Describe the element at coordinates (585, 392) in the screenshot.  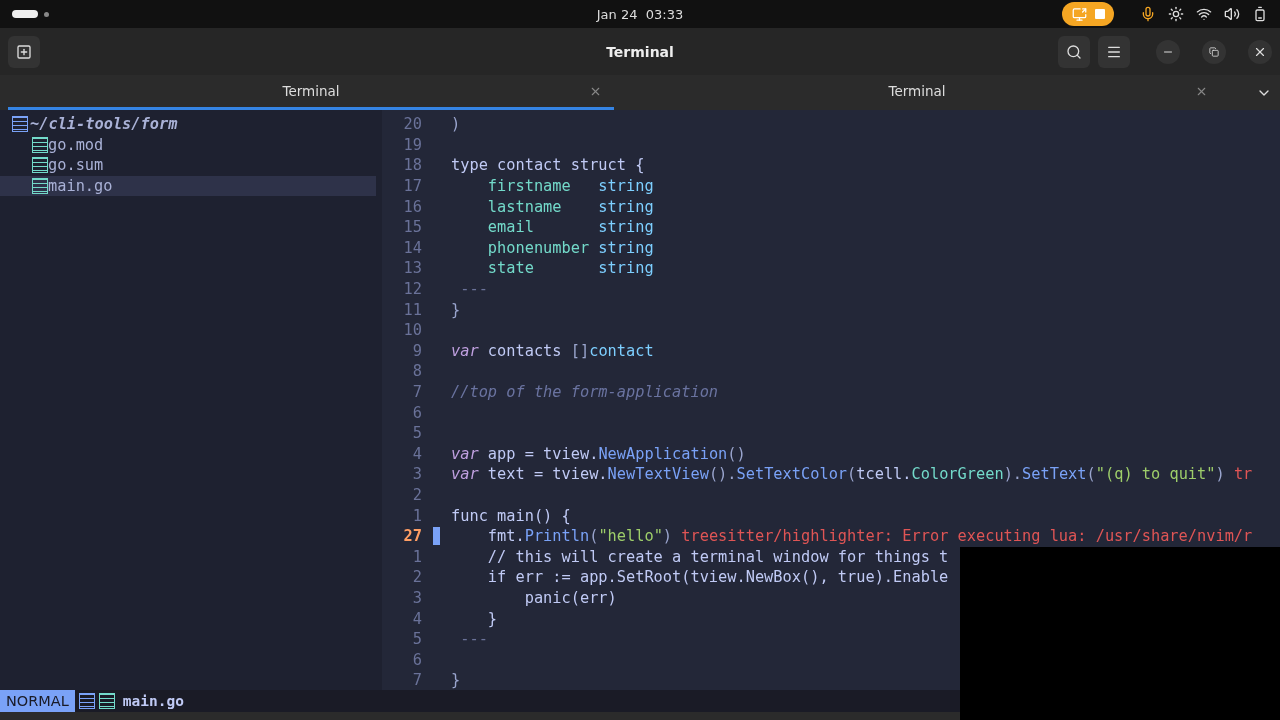
I see `code-comment: //top of the form-application` at that location.